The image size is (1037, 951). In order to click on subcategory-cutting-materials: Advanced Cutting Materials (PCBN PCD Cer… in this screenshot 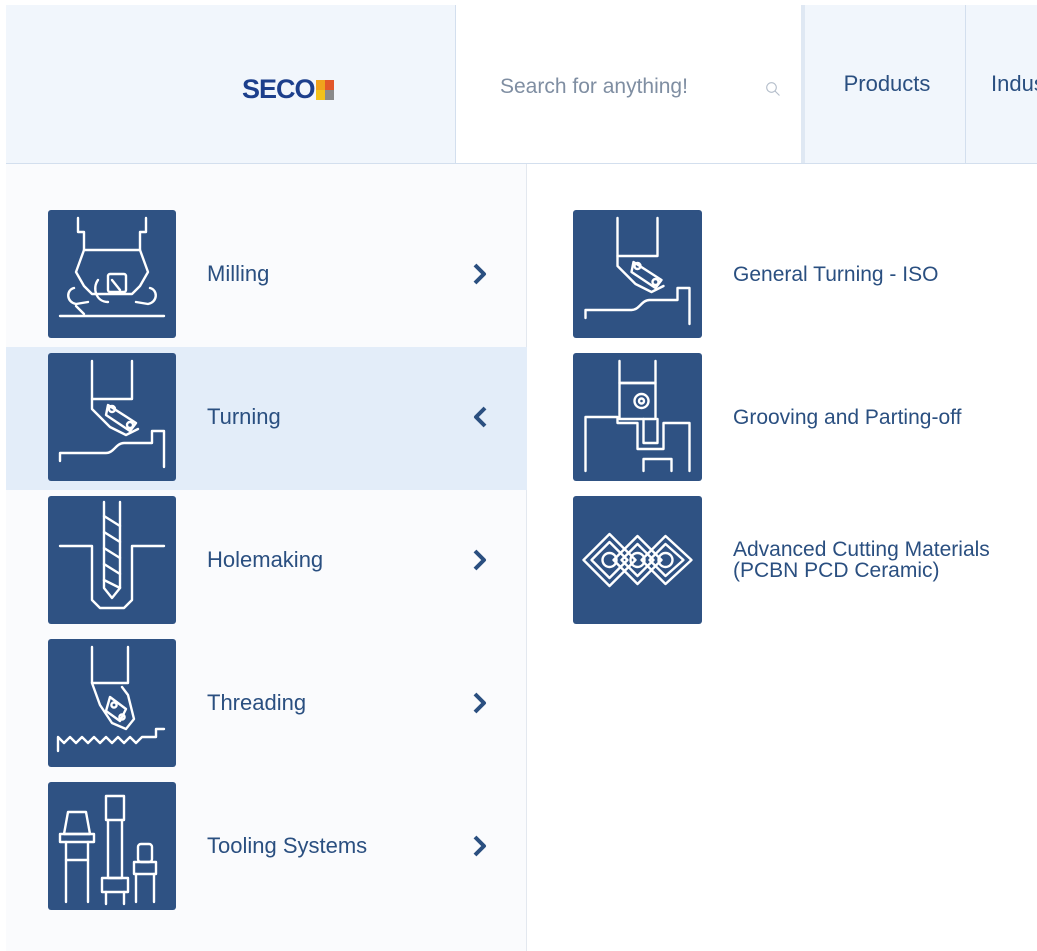, I will do `click(803, 560)`.